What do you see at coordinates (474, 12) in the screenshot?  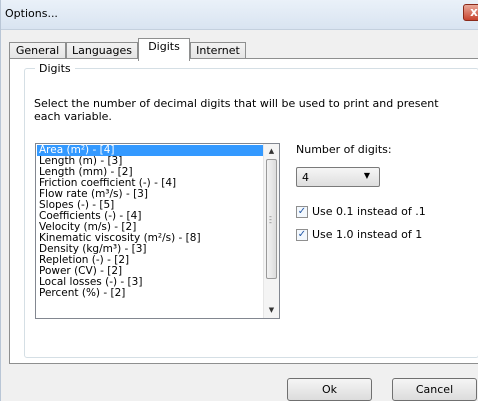 I see `close-icon: x` at bounding box center [474, 12].